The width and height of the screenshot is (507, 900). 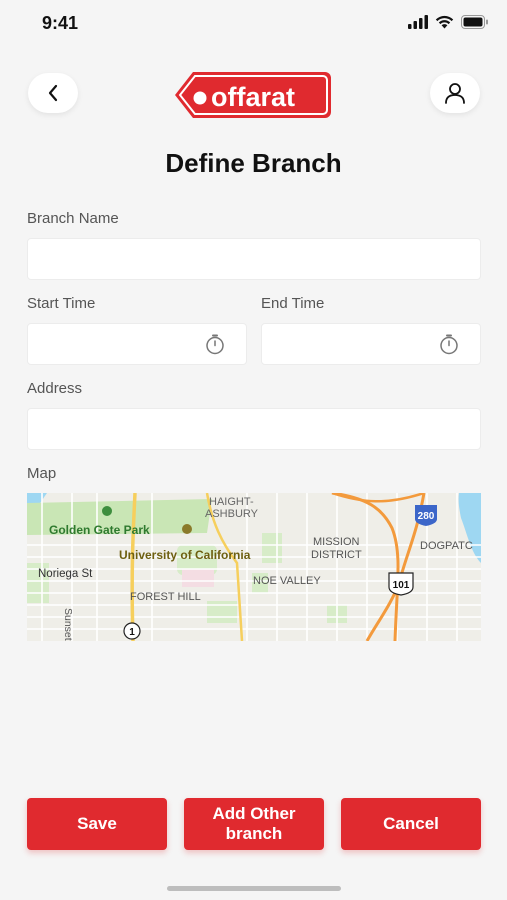 What do you see at coordinates (55, 388) in the screenshot?
I see `address-label: Address` at bounding box center [55, 388].